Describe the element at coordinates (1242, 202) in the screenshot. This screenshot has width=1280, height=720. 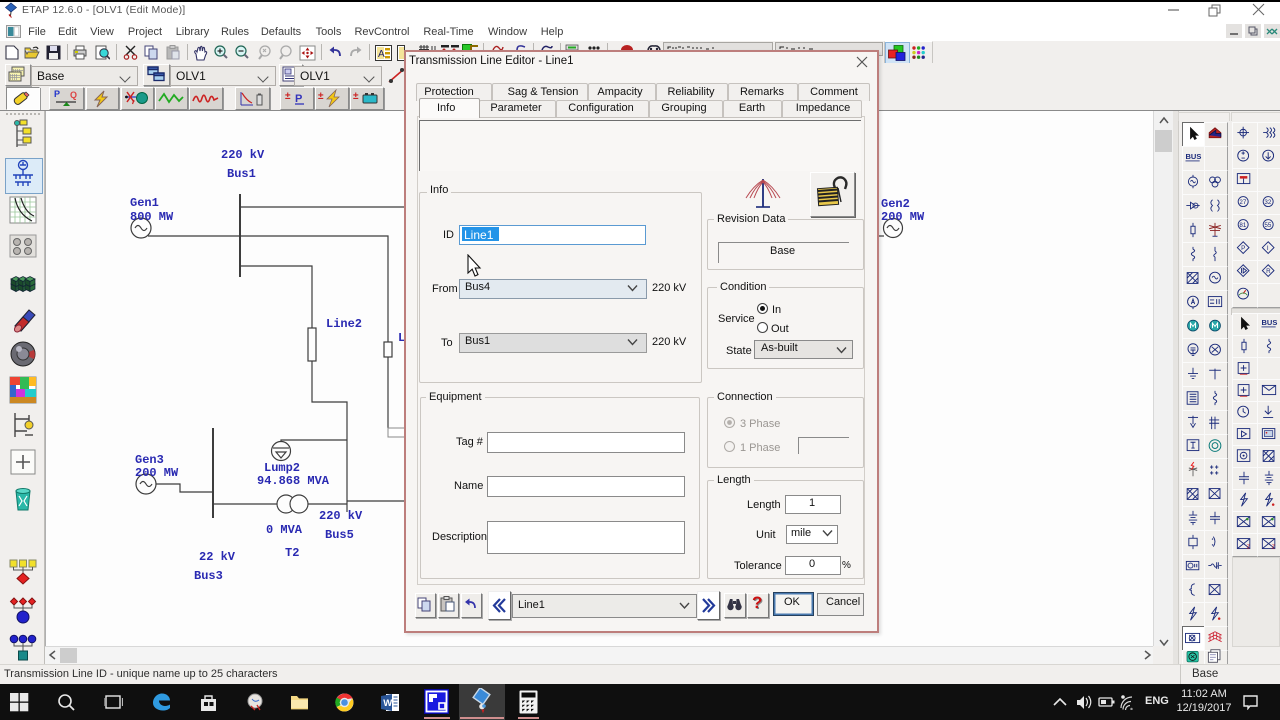
I see `svg-text: 27` at that location.